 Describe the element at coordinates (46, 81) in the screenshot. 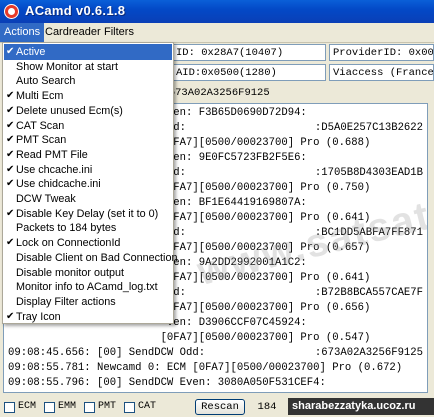

I see `menu-item-label: Auto Search` at that location.